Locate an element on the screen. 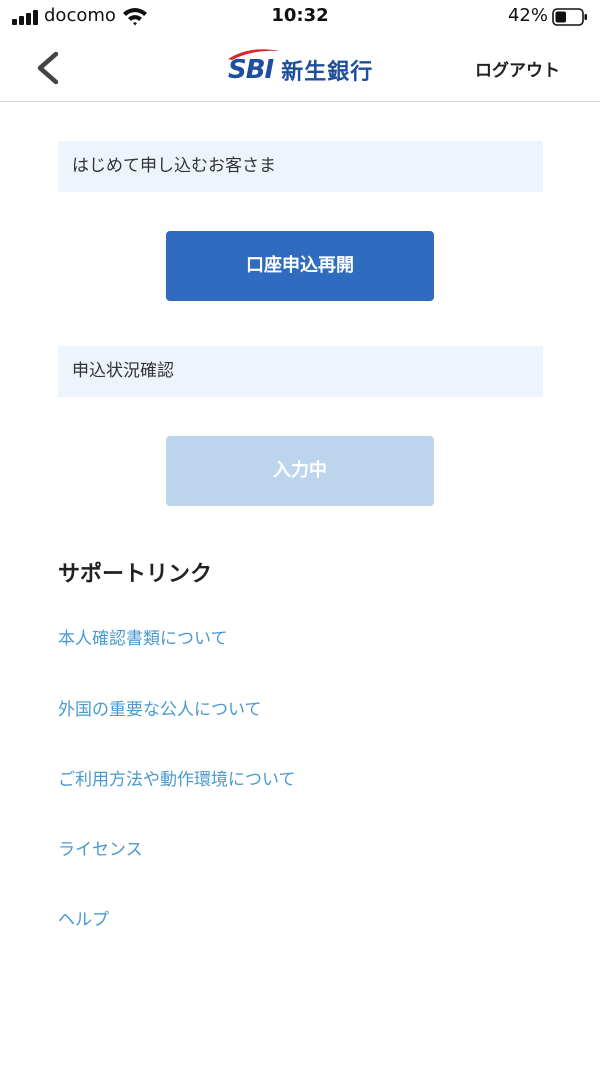  application-status-section-label: 申込状況確認 is located at coordinates (300, 371).